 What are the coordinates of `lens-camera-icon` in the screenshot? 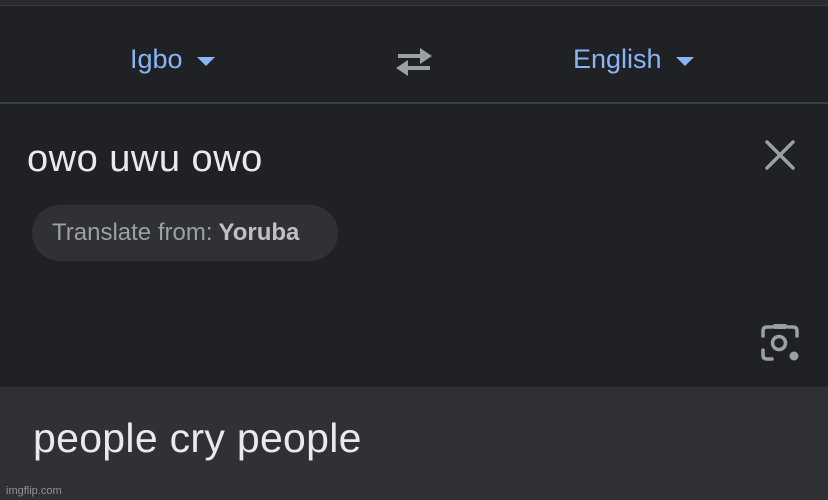 It's located at (780, 343).